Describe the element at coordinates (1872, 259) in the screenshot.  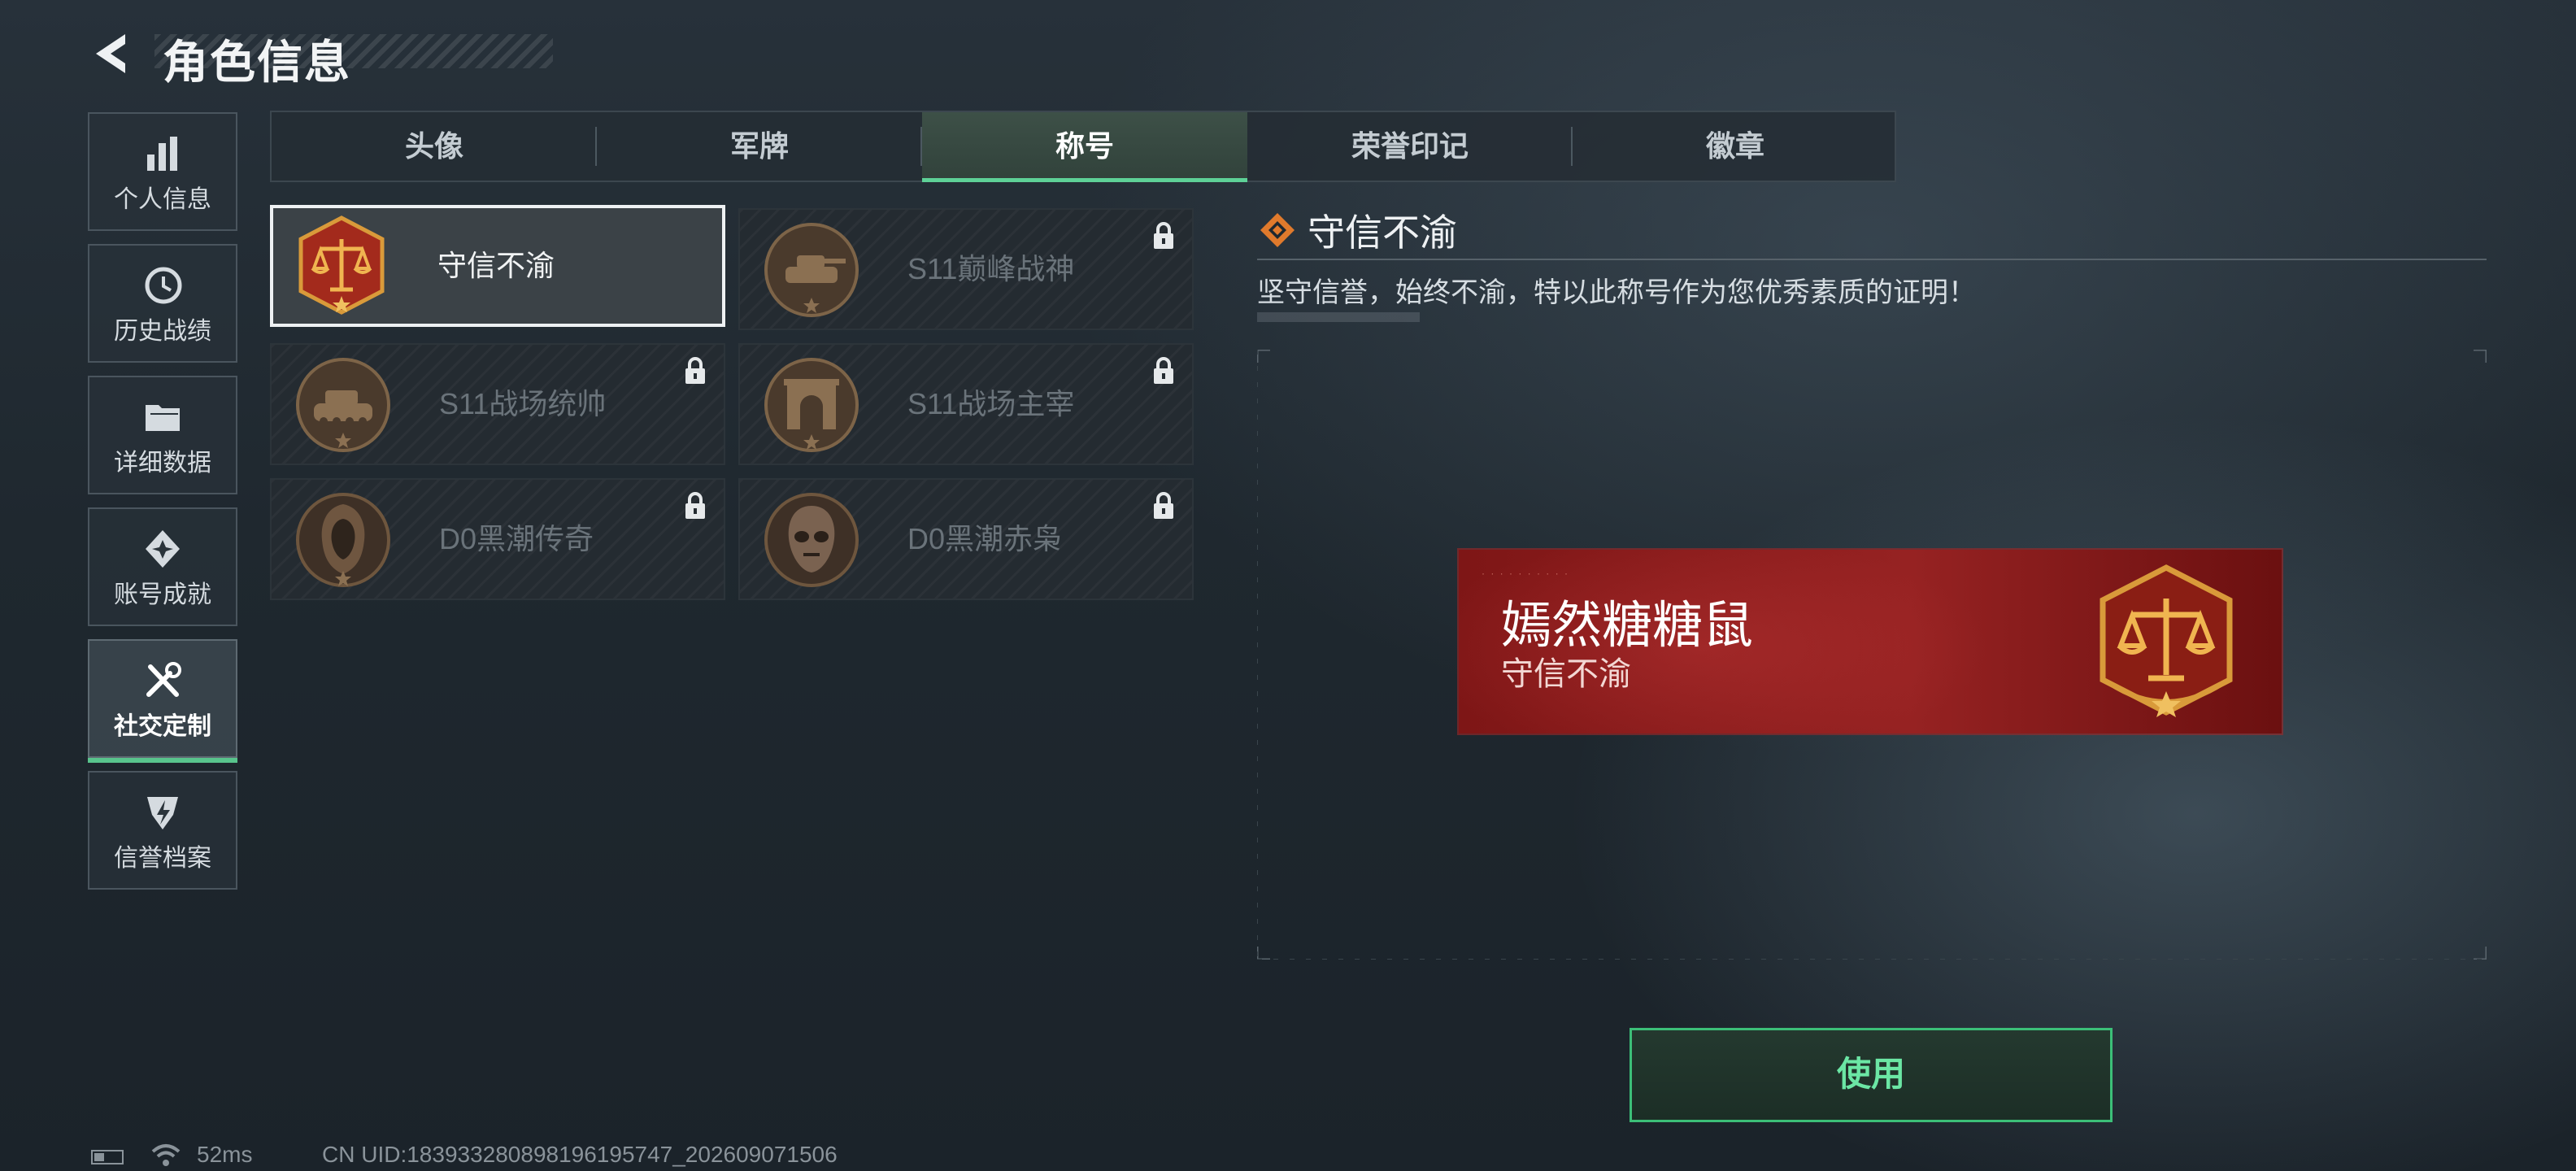
I see `detail-divider` at that location.